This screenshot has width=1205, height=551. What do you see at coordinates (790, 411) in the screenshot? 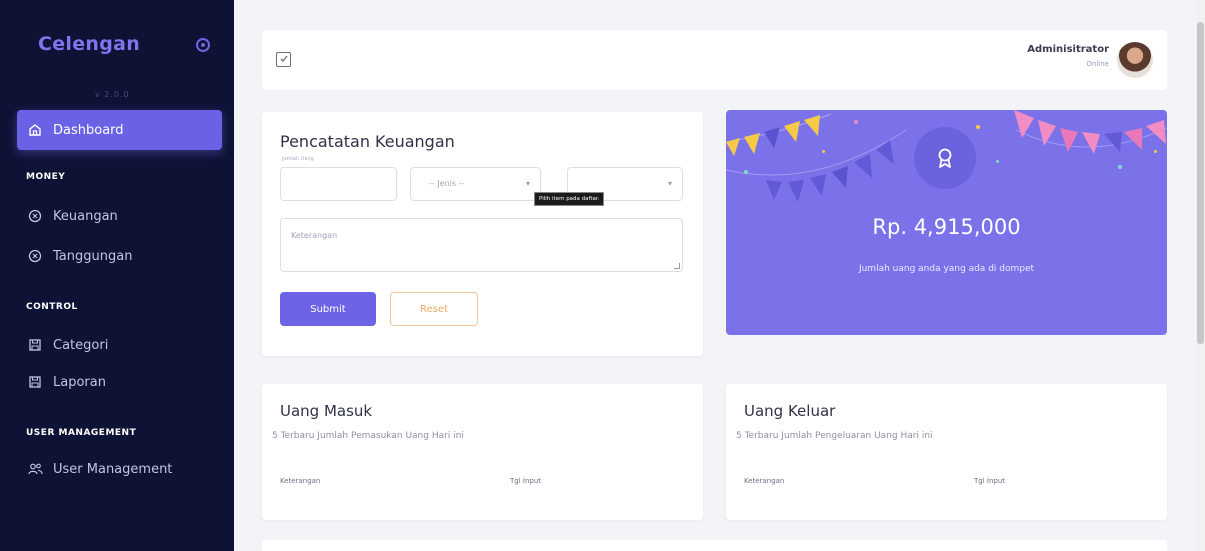
I see `uang-keluar-title: Uang Keluar` at bounding box center [790, 411].